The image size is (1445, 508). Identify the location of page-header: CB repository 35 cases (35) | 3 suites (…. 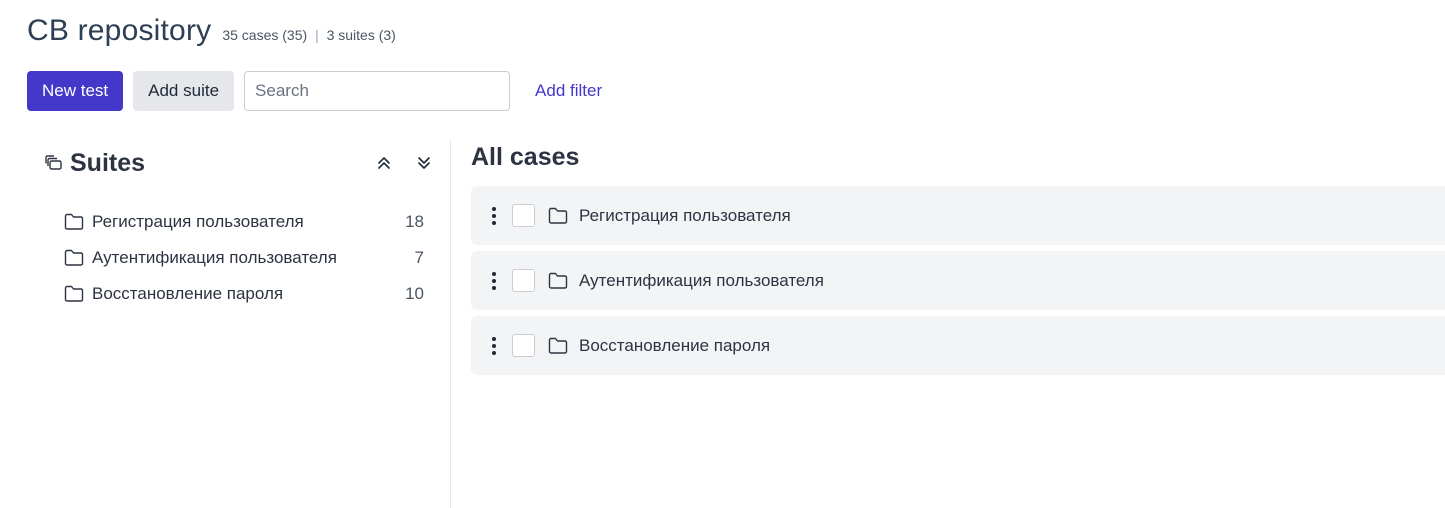
(211, 31).